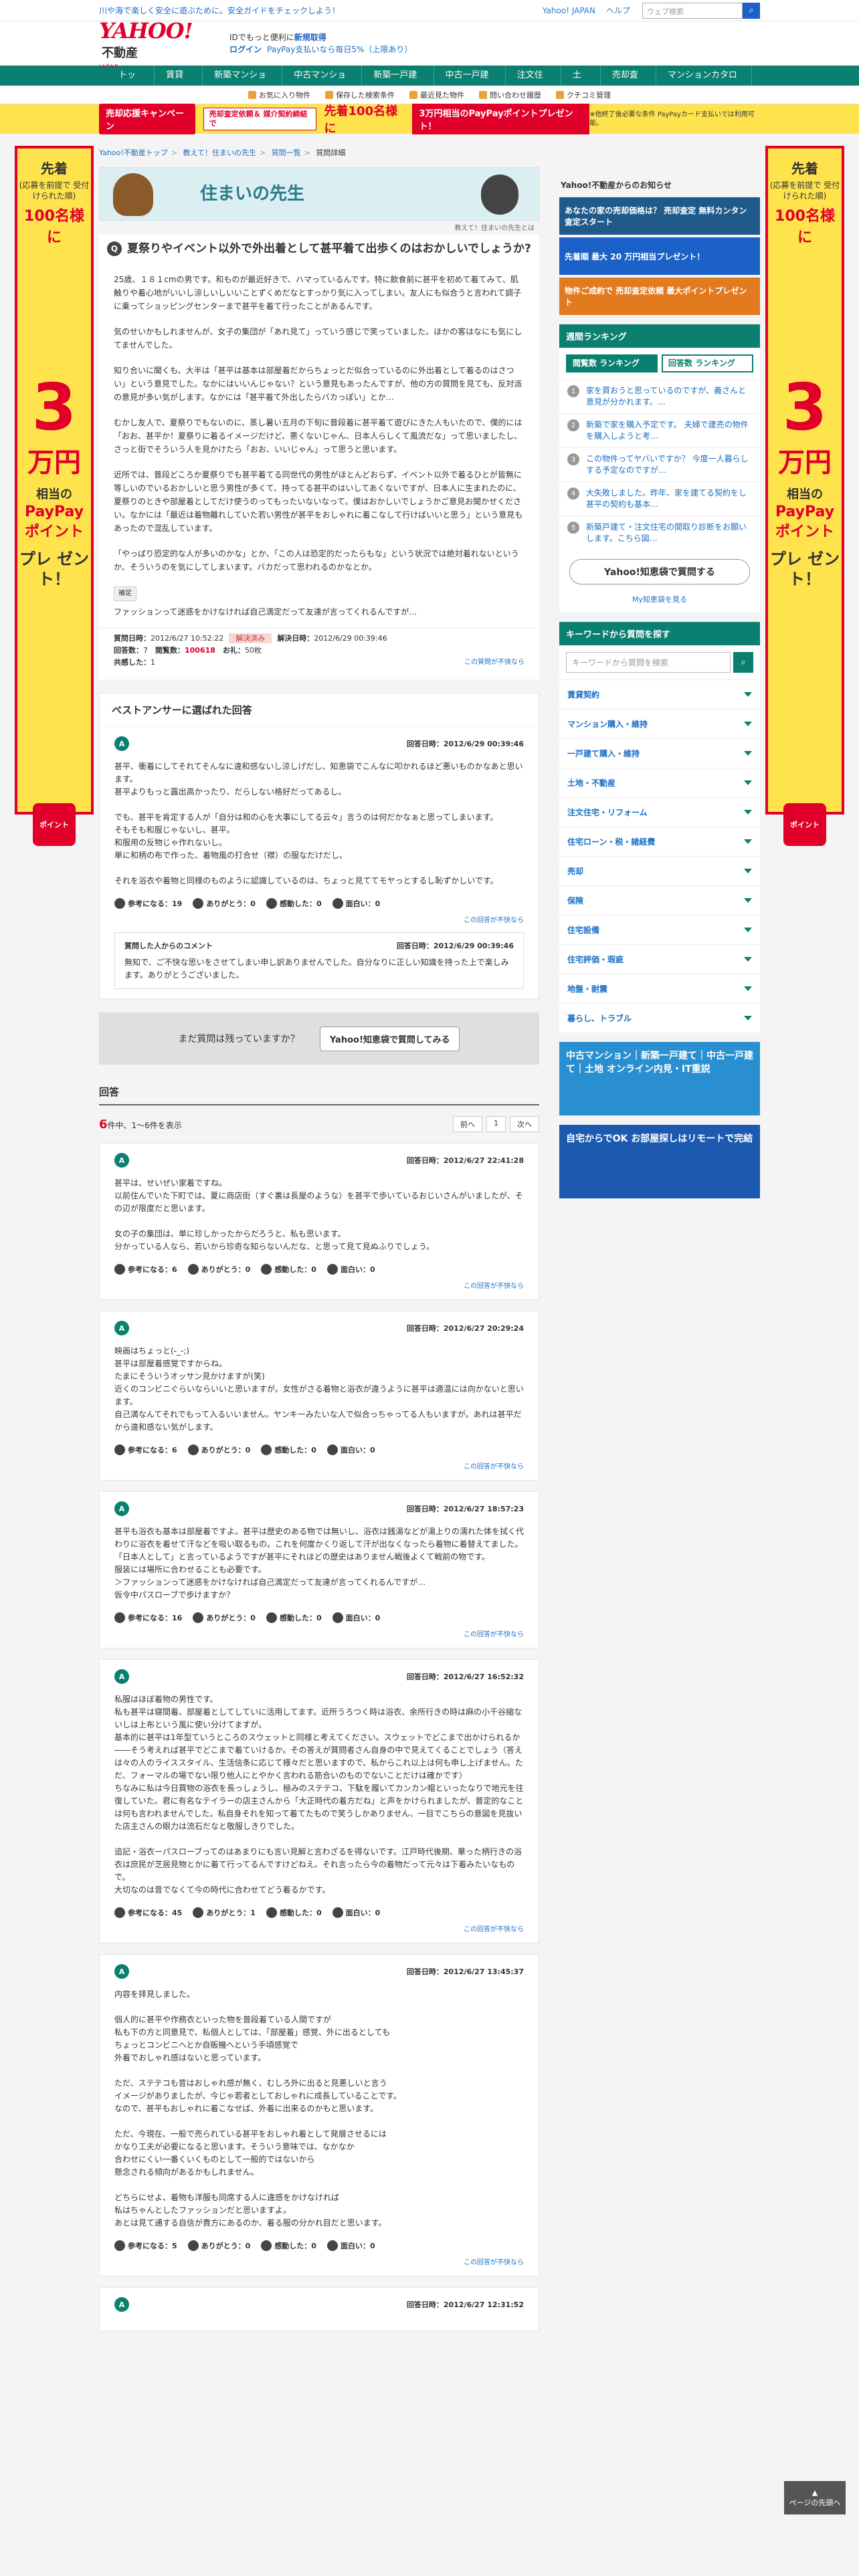 The height and width of the screenshot is (2576, 859). I want to click on crumb-list: 質問一覧, so click(286, 153).